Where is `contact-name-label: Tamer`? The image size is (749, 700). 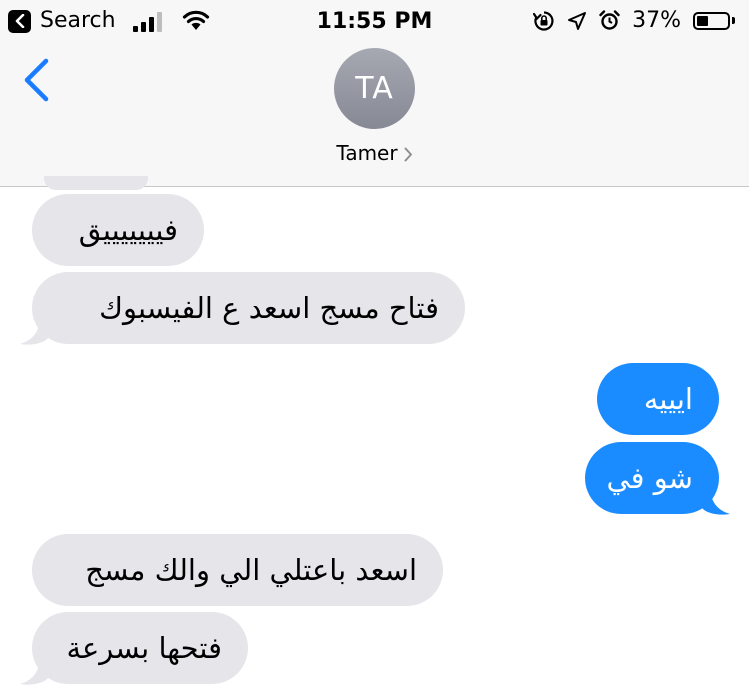
contact-name-label: Tamer is located at coordinates (367, 153).